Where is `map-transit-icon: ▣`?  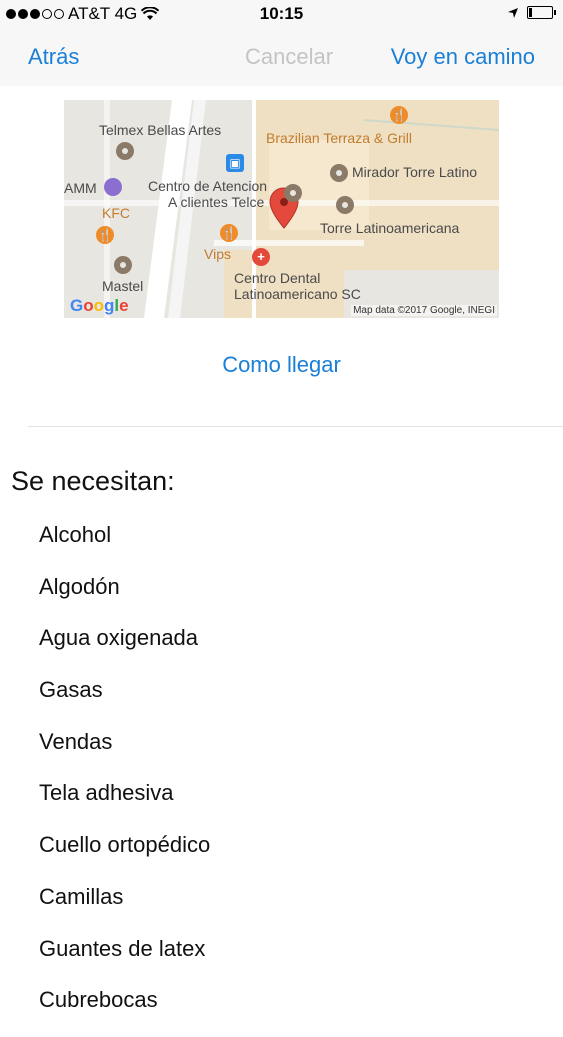
map-transit-icon: ▣ is located at coordinates (235, 163).